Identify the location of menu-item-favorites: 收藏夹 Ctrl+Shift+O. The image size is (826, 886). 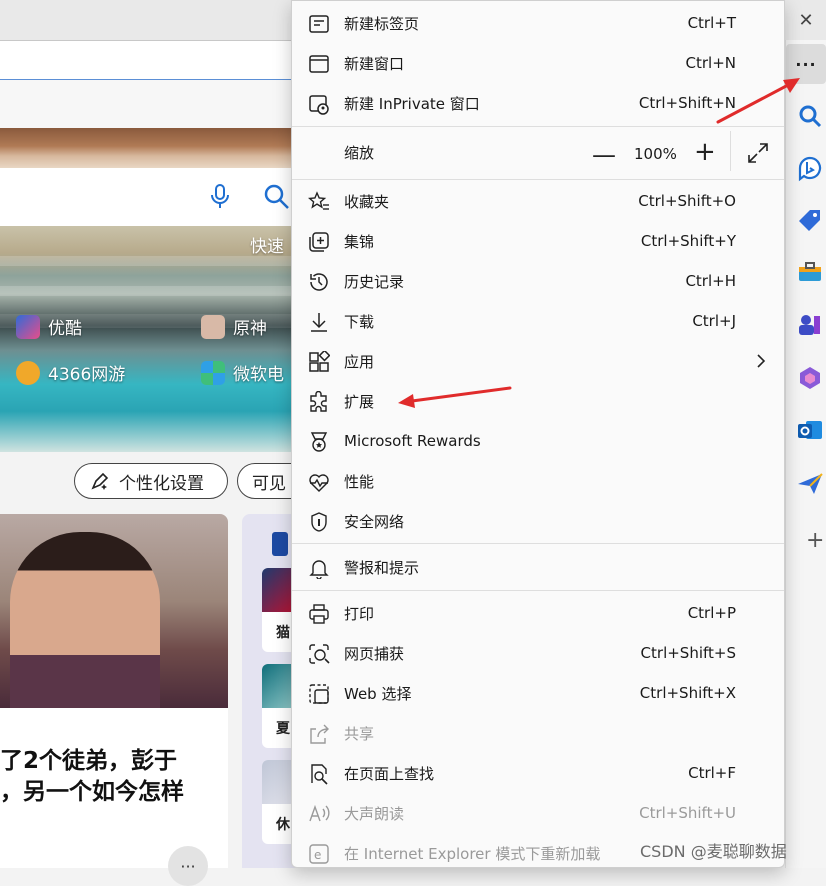
(538, 201).